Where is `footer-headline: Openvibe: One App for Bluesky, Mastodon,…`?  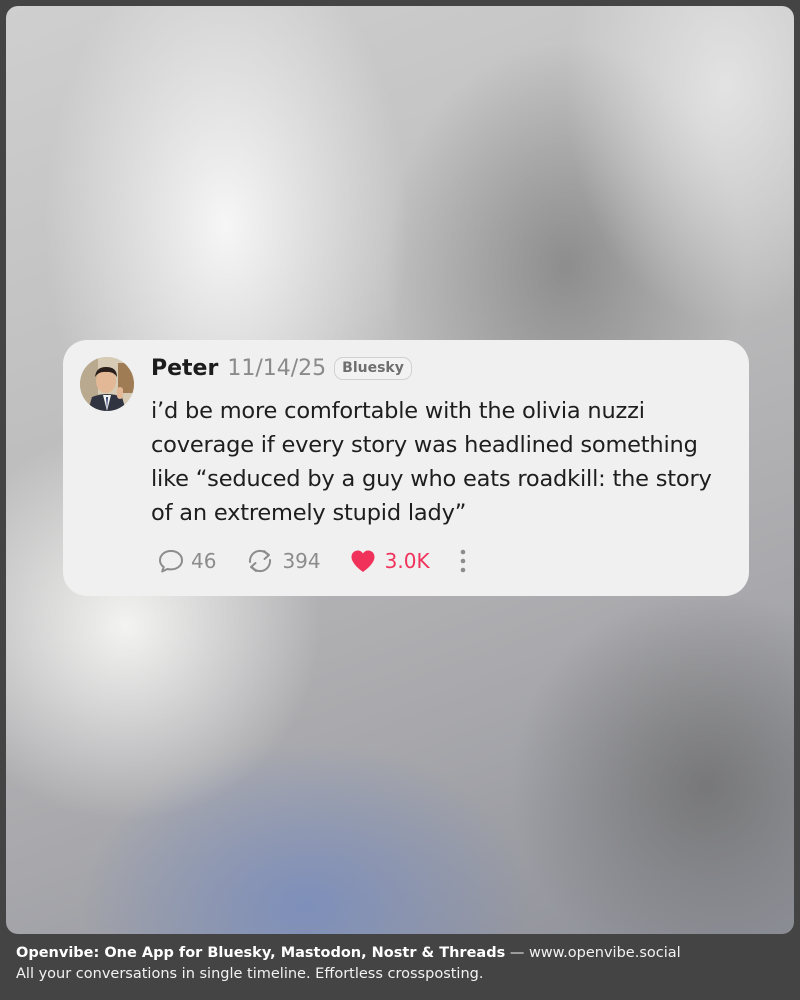 footer-headline: Openvibe: One App for Bluesky, Mastodon,… is located at coordinates (261, 953).